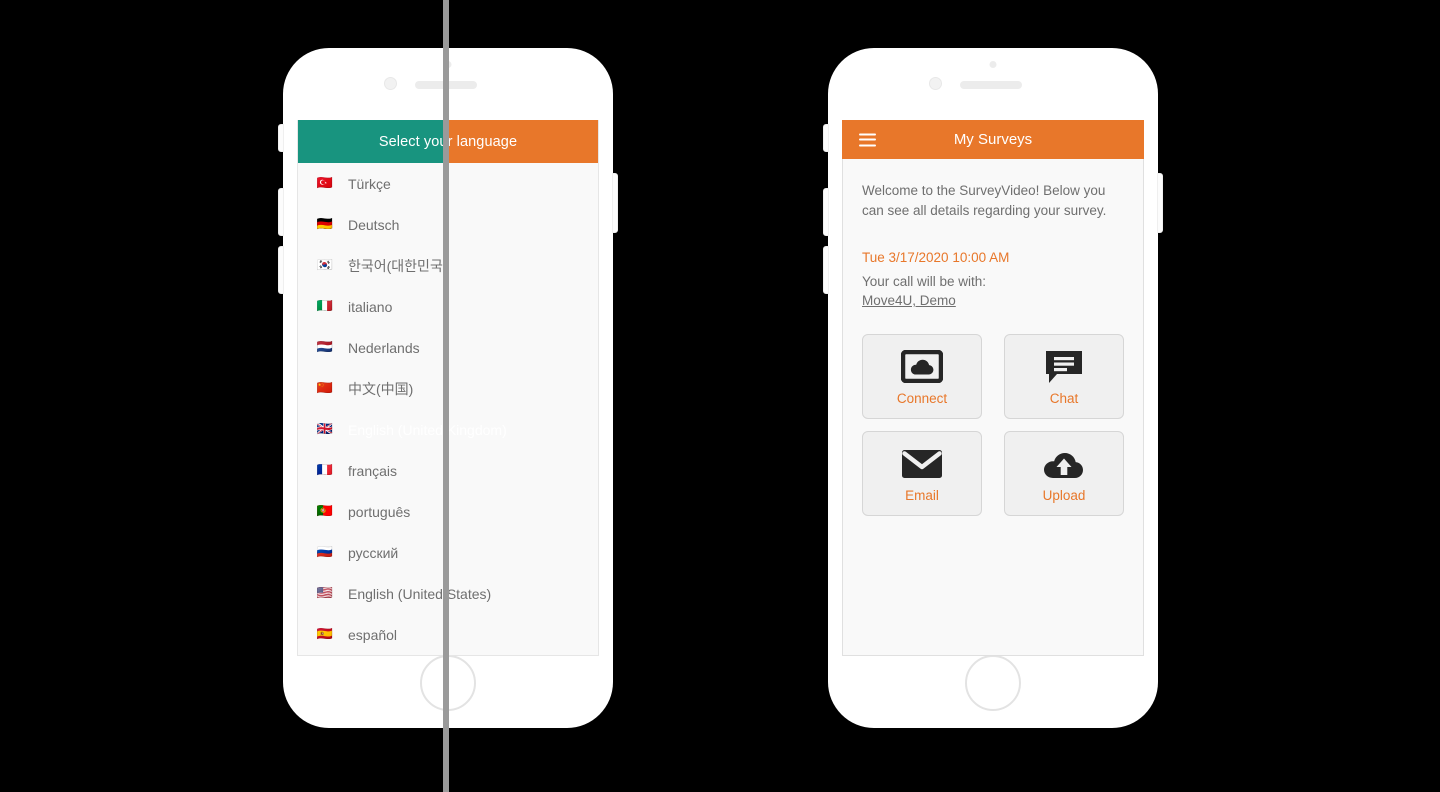 The image size is (1440, 792). What do you see at coordinates (1064, 495) in the screenshot?
I see `action-tile-label: Upload` at bounding box center [1064, 495].